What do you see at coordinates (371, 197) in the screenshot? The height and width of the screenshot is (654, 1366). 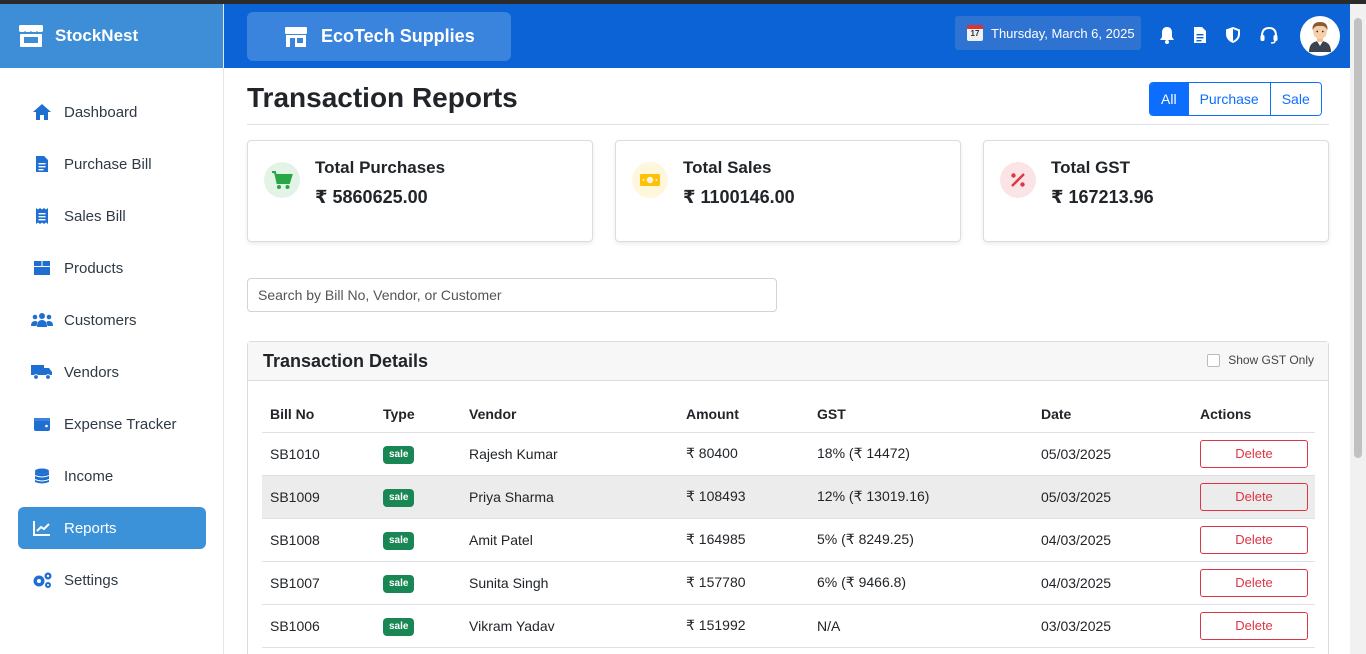 I see `total-purchases-value: ₹ 5860625.00` at bounding box center [371, 197].